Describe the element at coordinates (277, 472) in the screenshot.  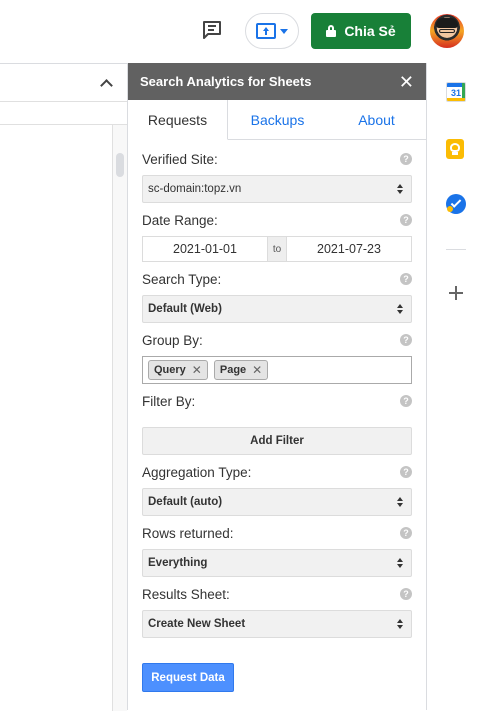
I see `aggregation-type-row: Aggregation Type: ?` at that location.